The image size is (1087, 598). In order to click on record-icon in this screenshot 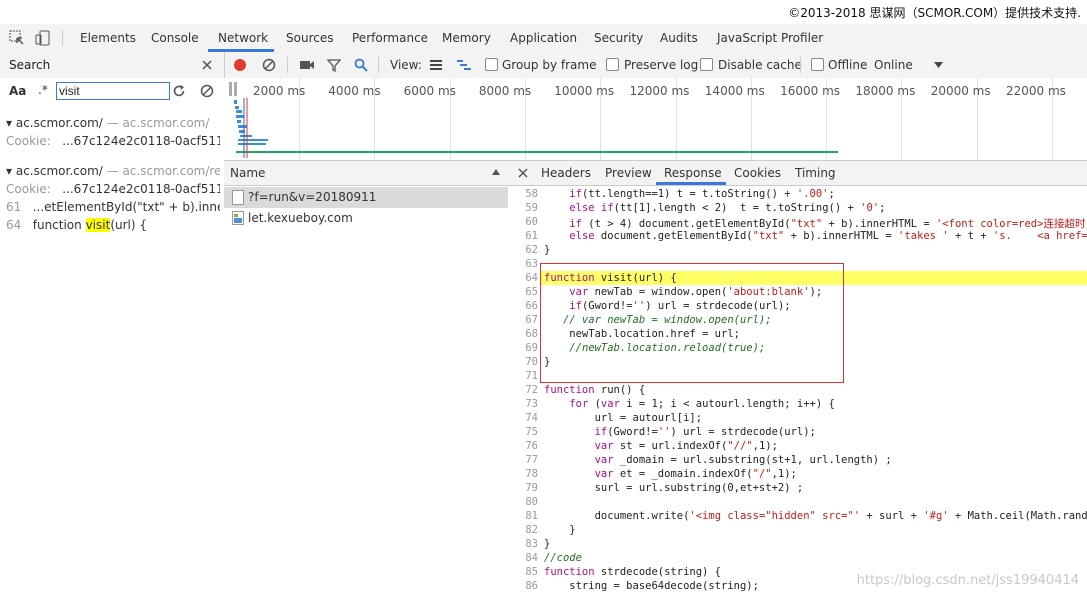, I will do `click(240, 65)`.